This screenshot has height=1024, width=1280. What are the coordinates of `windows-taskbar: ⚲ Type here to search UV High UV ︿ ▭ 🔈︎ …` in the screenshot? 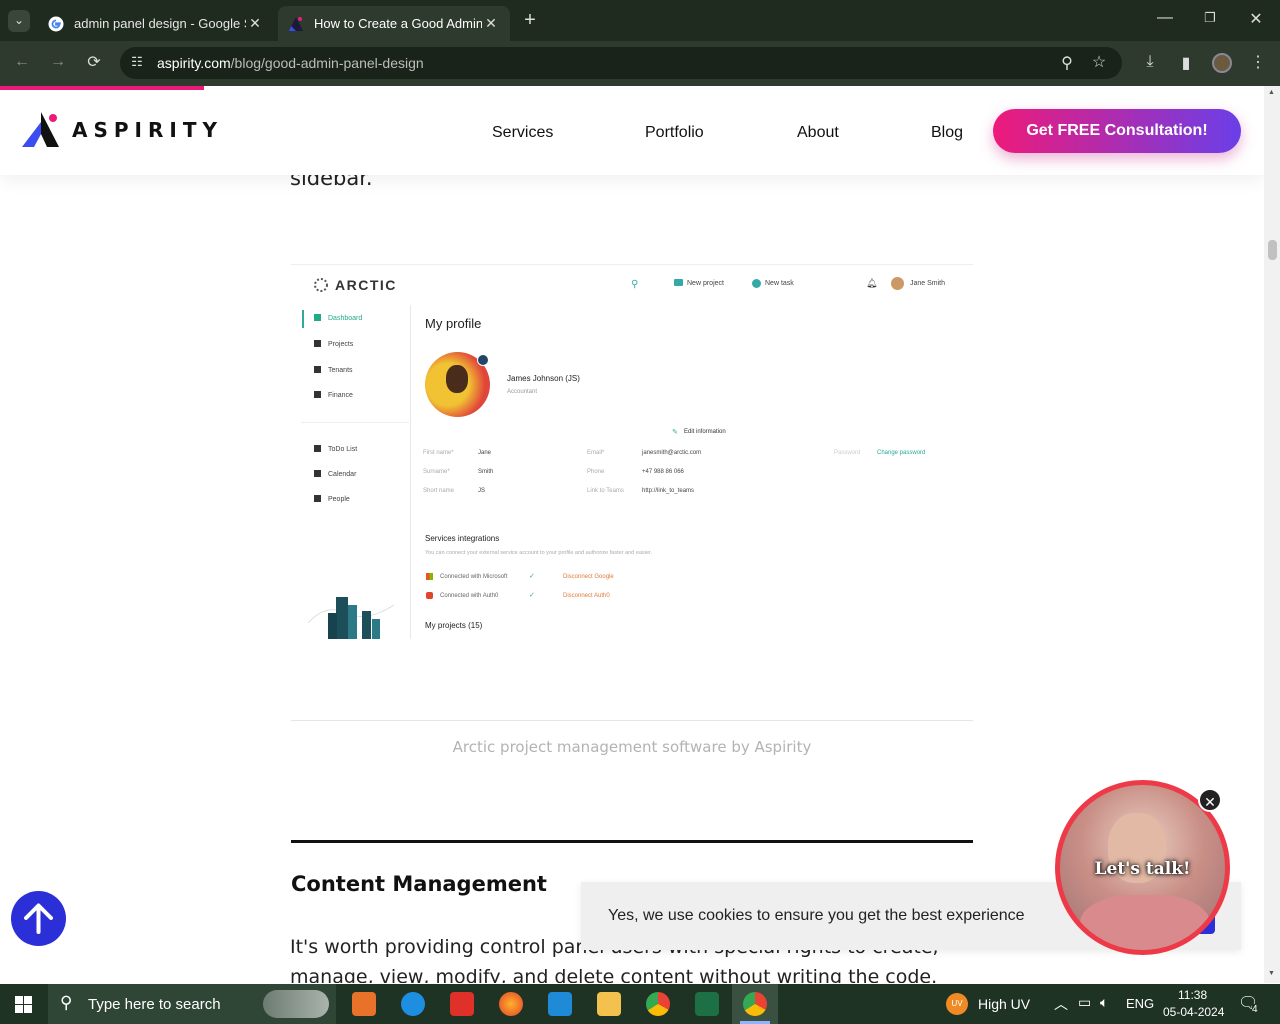 It's located at (640, 1004).